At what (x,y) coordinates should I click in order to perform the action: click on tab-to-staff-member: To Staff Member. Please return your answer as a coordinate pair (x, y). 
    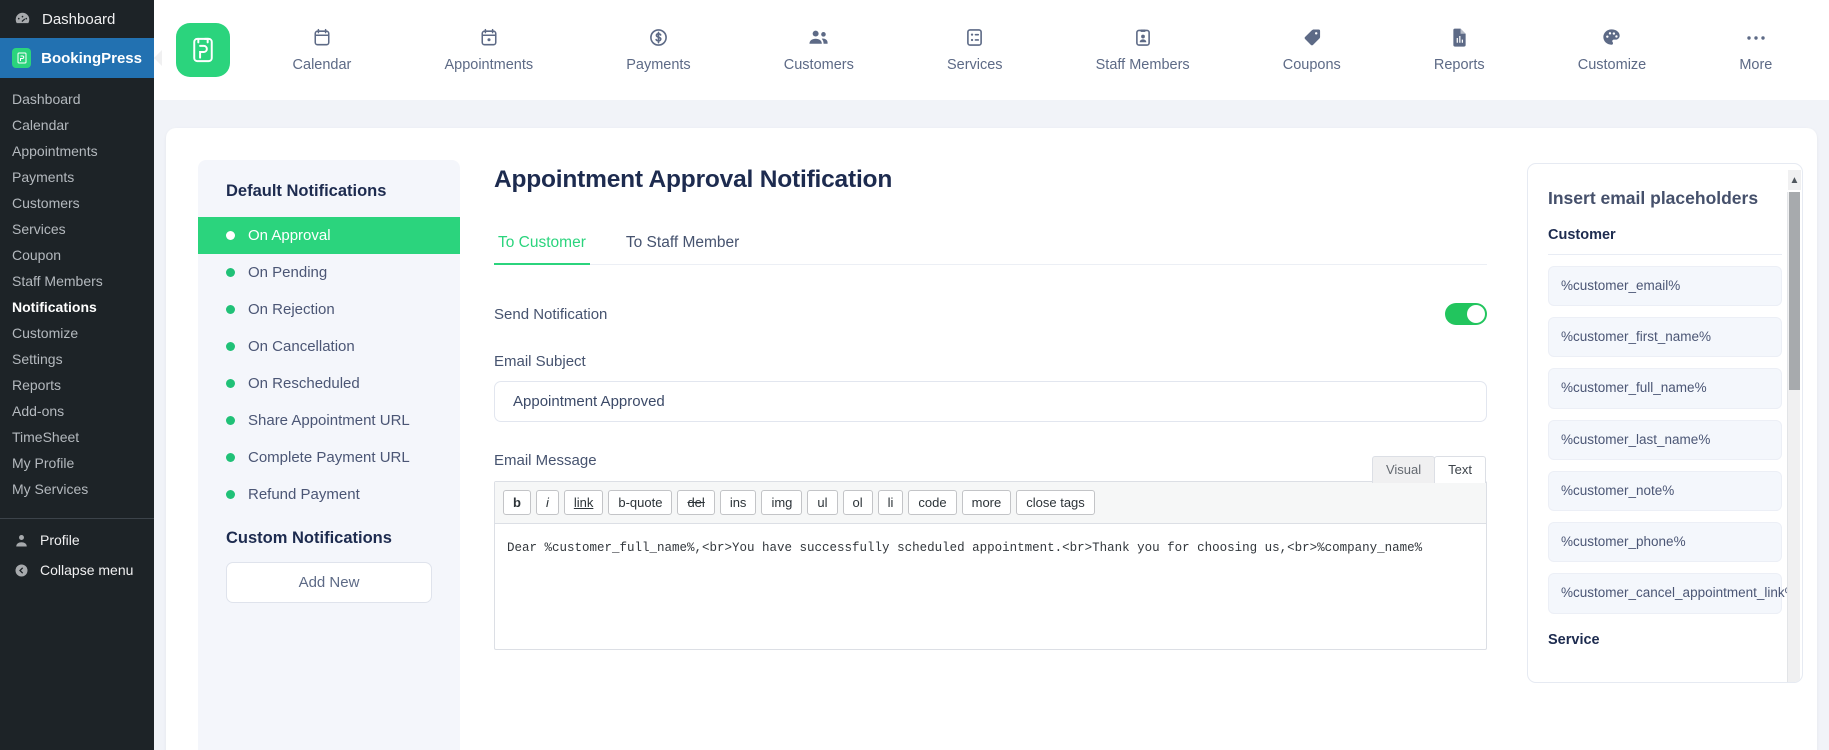
    Looking at the image, I should click on (682, 249).